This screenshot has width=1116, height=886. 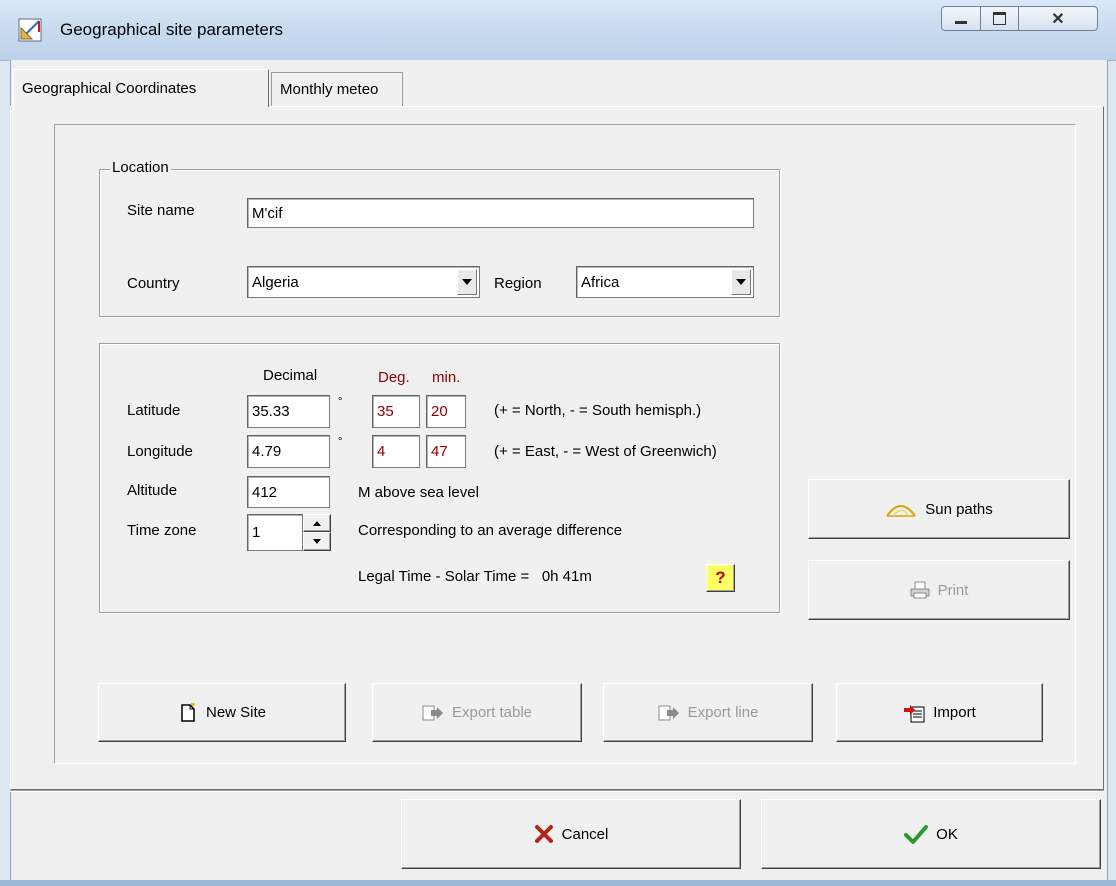 I want to click on new-site-button: New Site, so click(x=222, y=712).